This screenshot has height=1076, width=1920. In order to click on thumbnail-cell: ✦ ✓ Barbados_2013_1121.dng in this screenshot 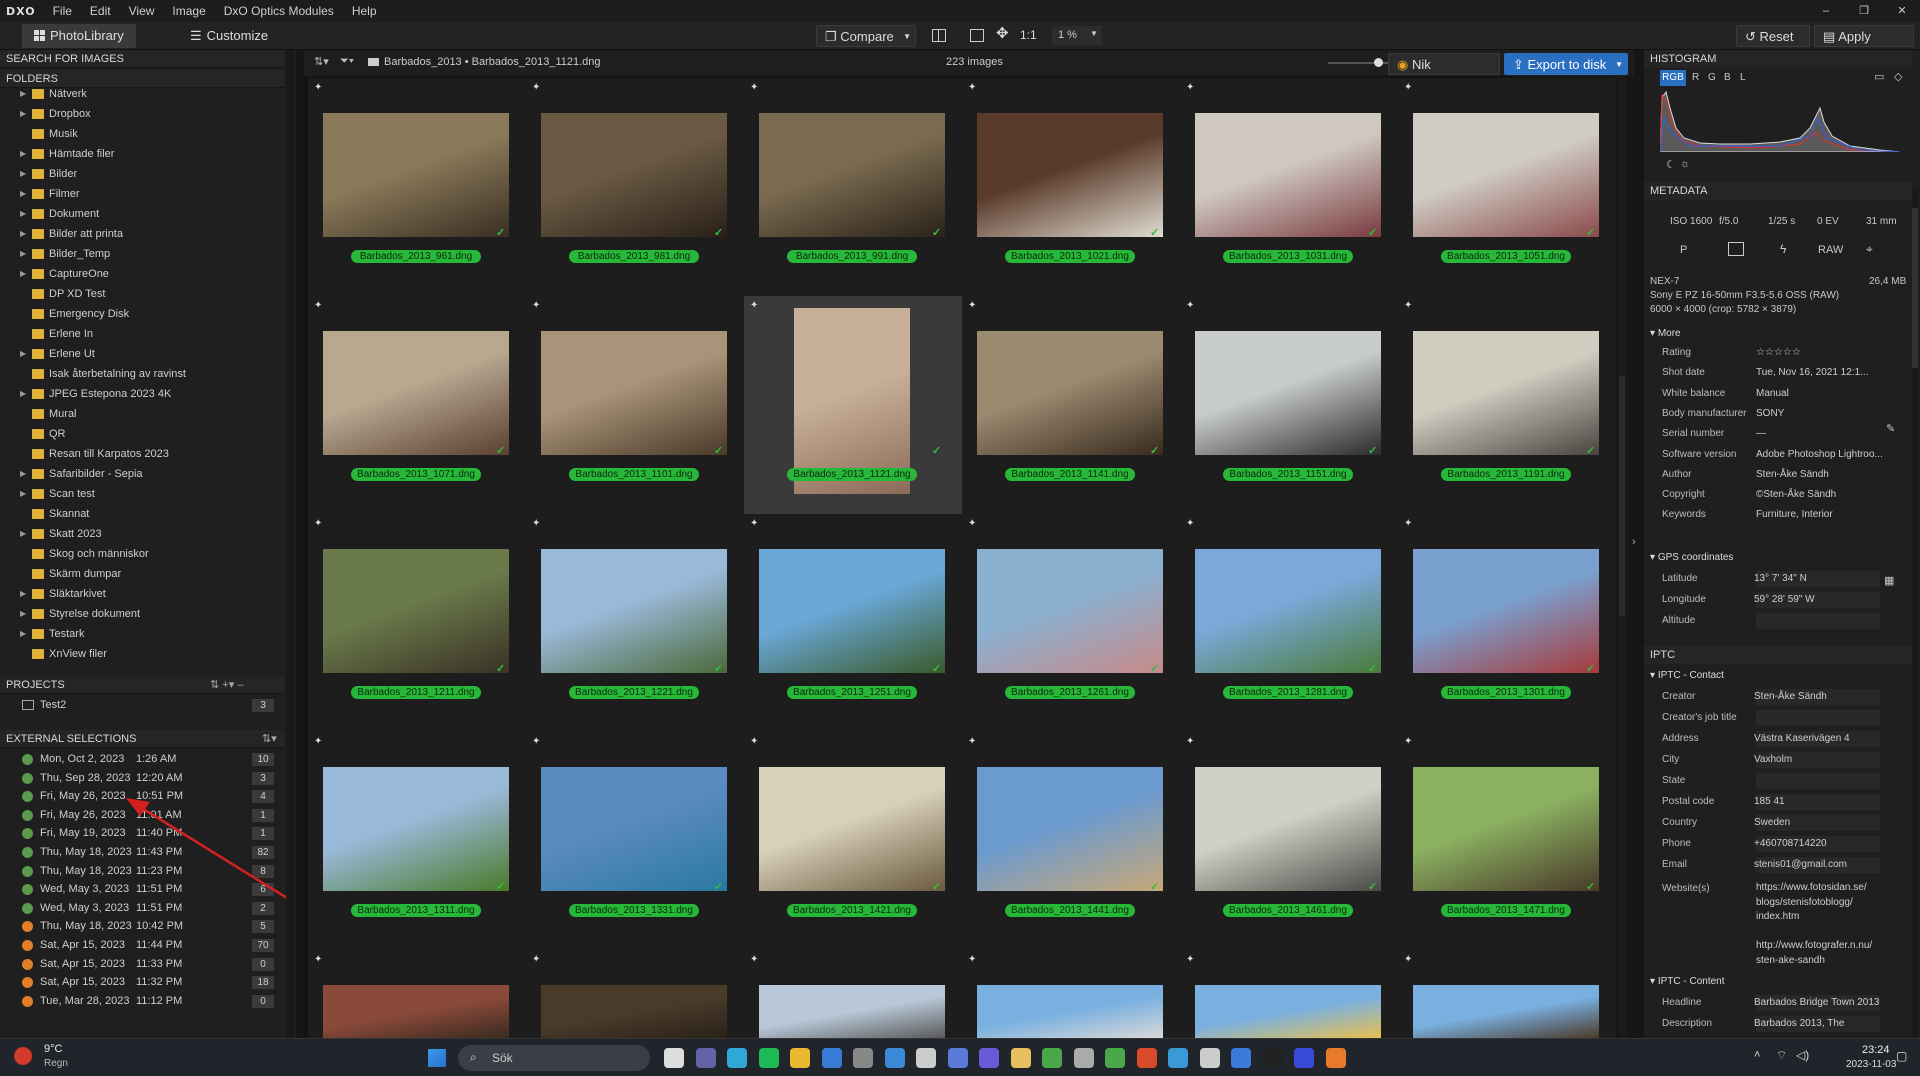, I will do `click(853, 405)`.